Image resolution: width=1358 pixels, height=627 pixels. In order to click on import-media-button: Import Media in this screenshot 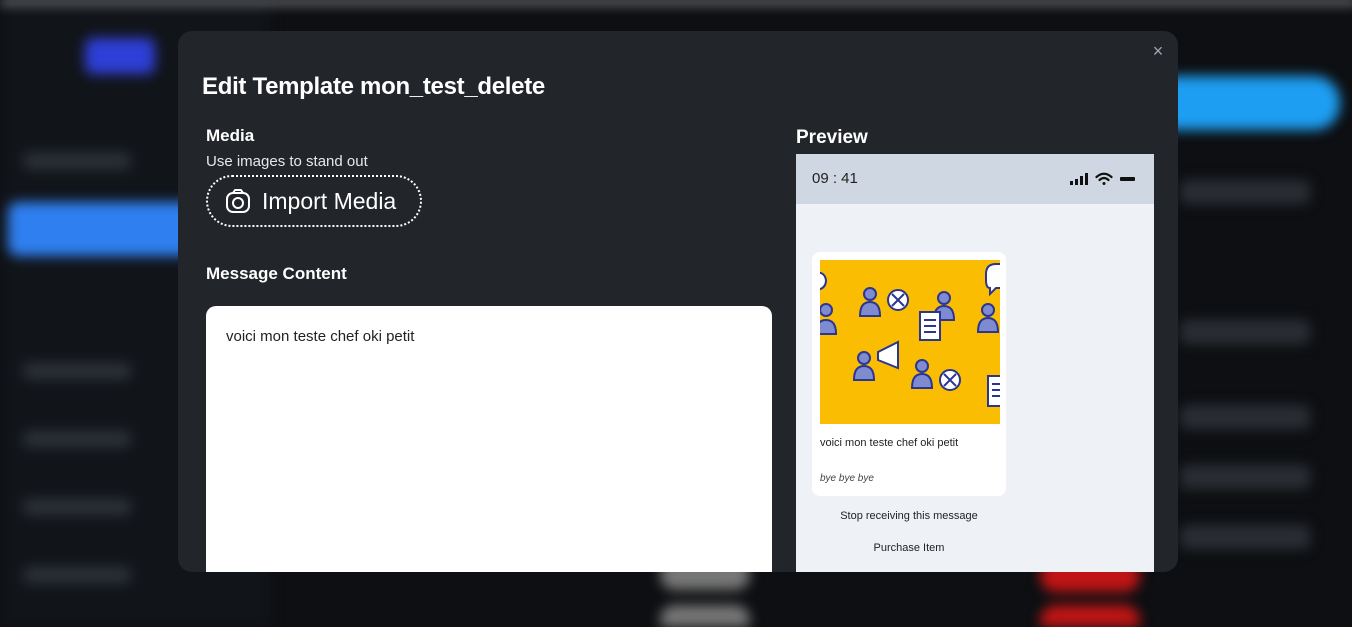, I will do `click(314, 201)`.